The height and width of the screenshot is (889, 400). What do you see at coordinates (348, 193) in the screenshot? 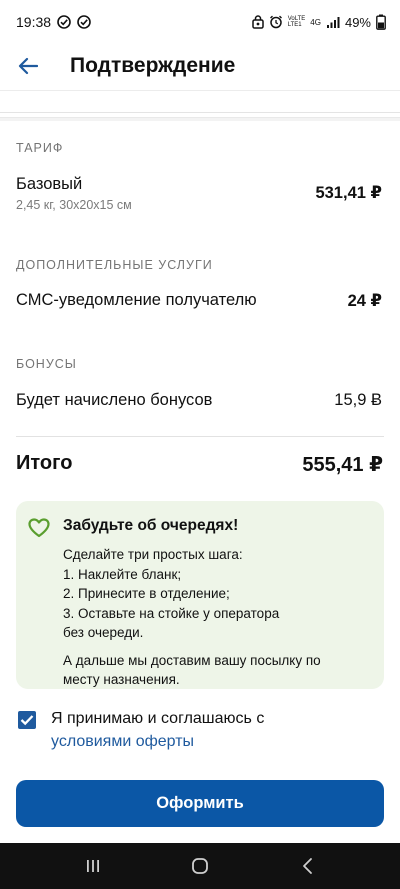
I see `tariff-price: 531,41 ₽` at bounding box center [348, 193].